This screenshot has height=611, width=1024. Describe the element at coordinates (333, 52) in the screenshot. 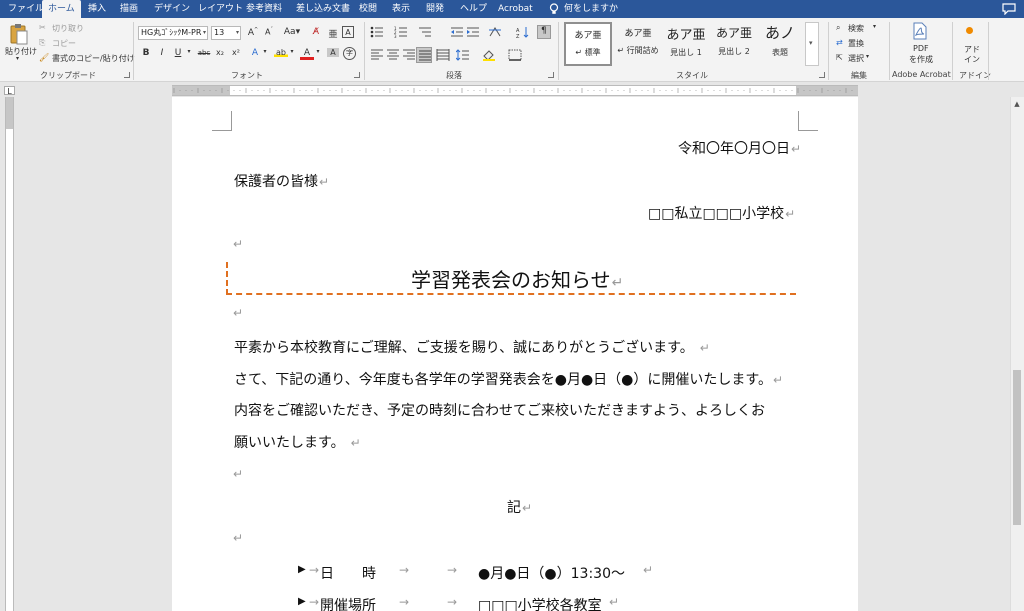

I see `character-shading-icon: A` at that location.